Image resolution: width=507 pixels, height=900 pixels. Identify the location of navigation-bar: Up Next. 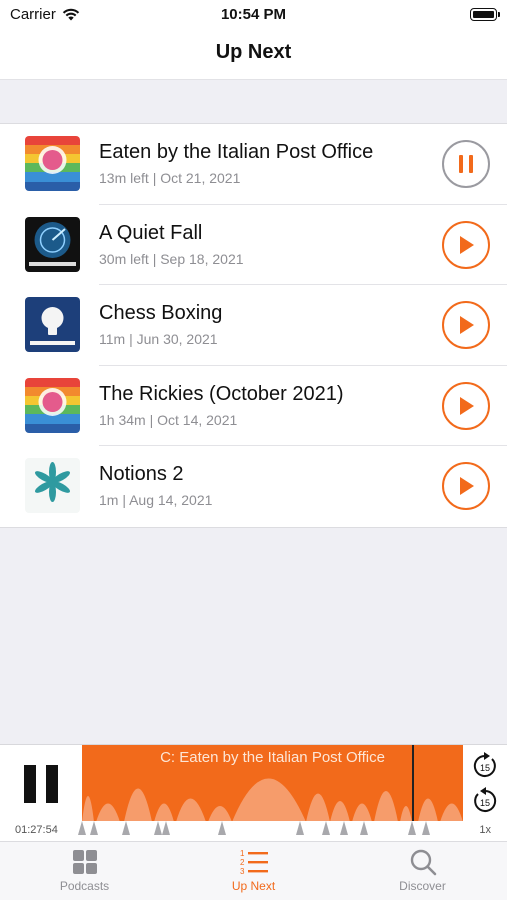
(253, 55).